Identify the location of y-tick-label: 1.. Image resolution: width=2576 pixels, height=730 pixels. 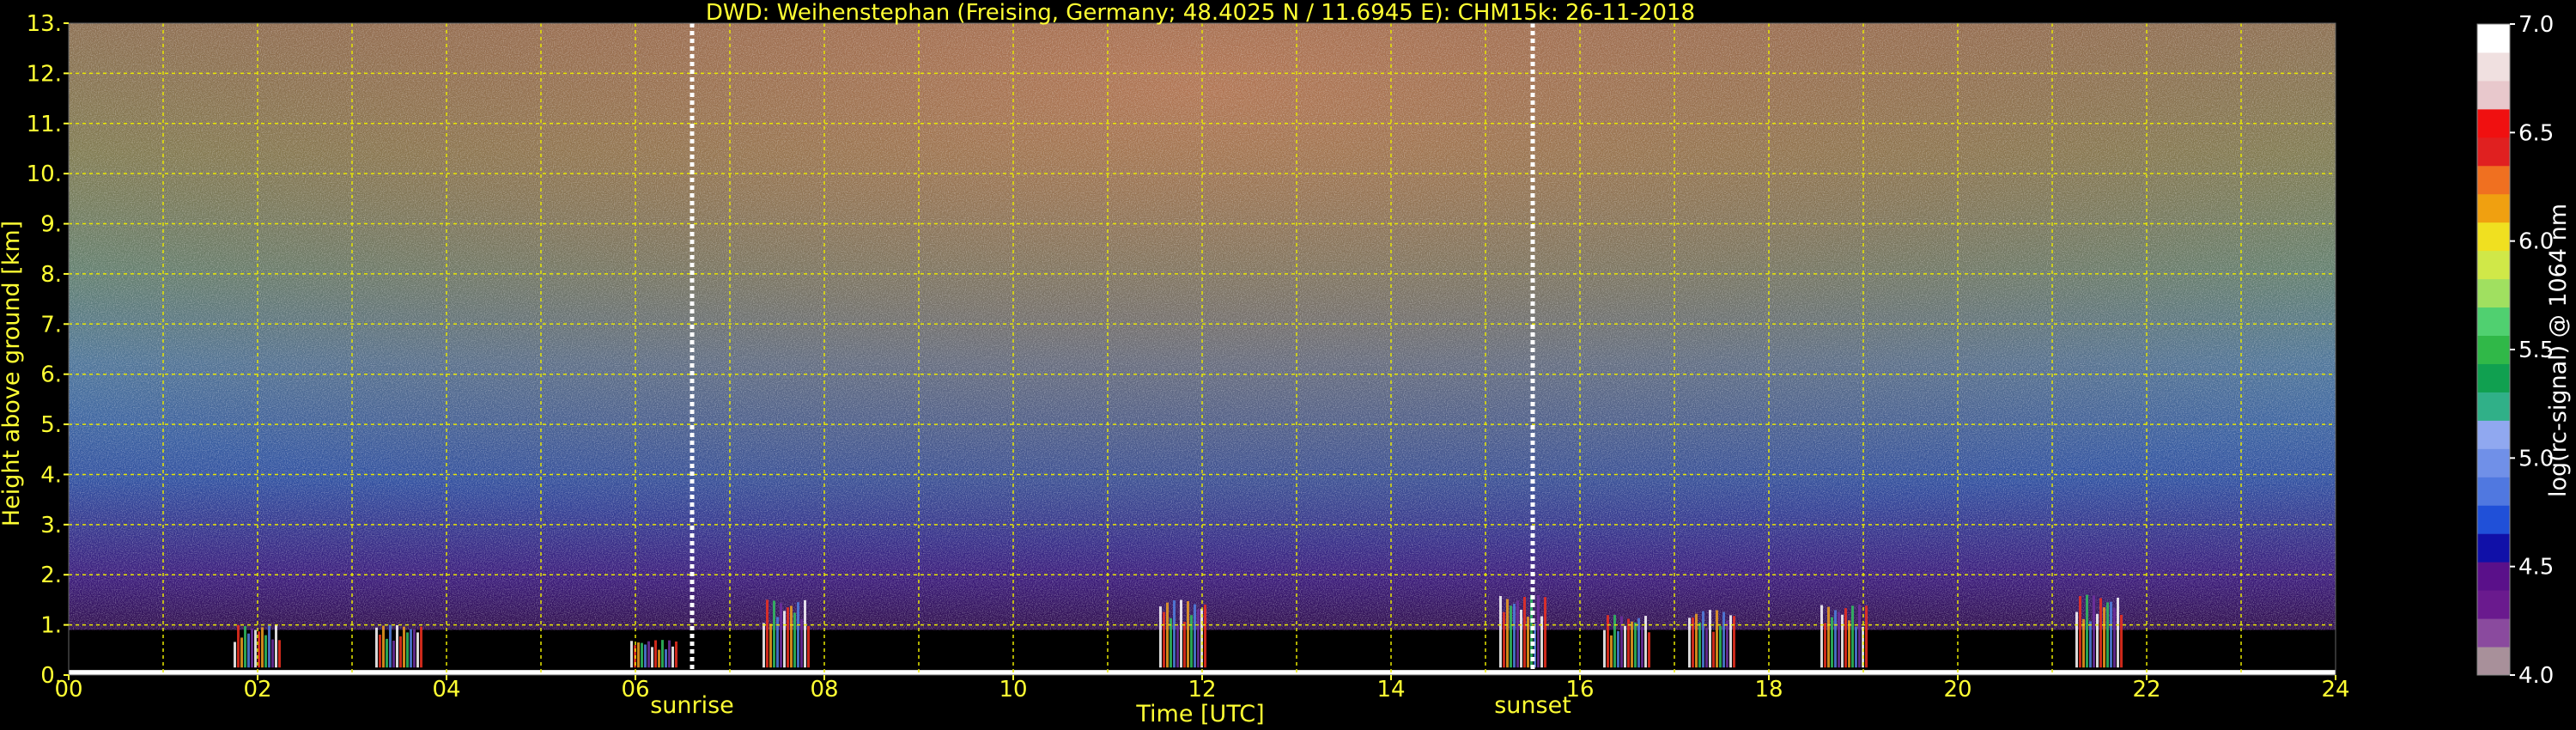
(51, 626).